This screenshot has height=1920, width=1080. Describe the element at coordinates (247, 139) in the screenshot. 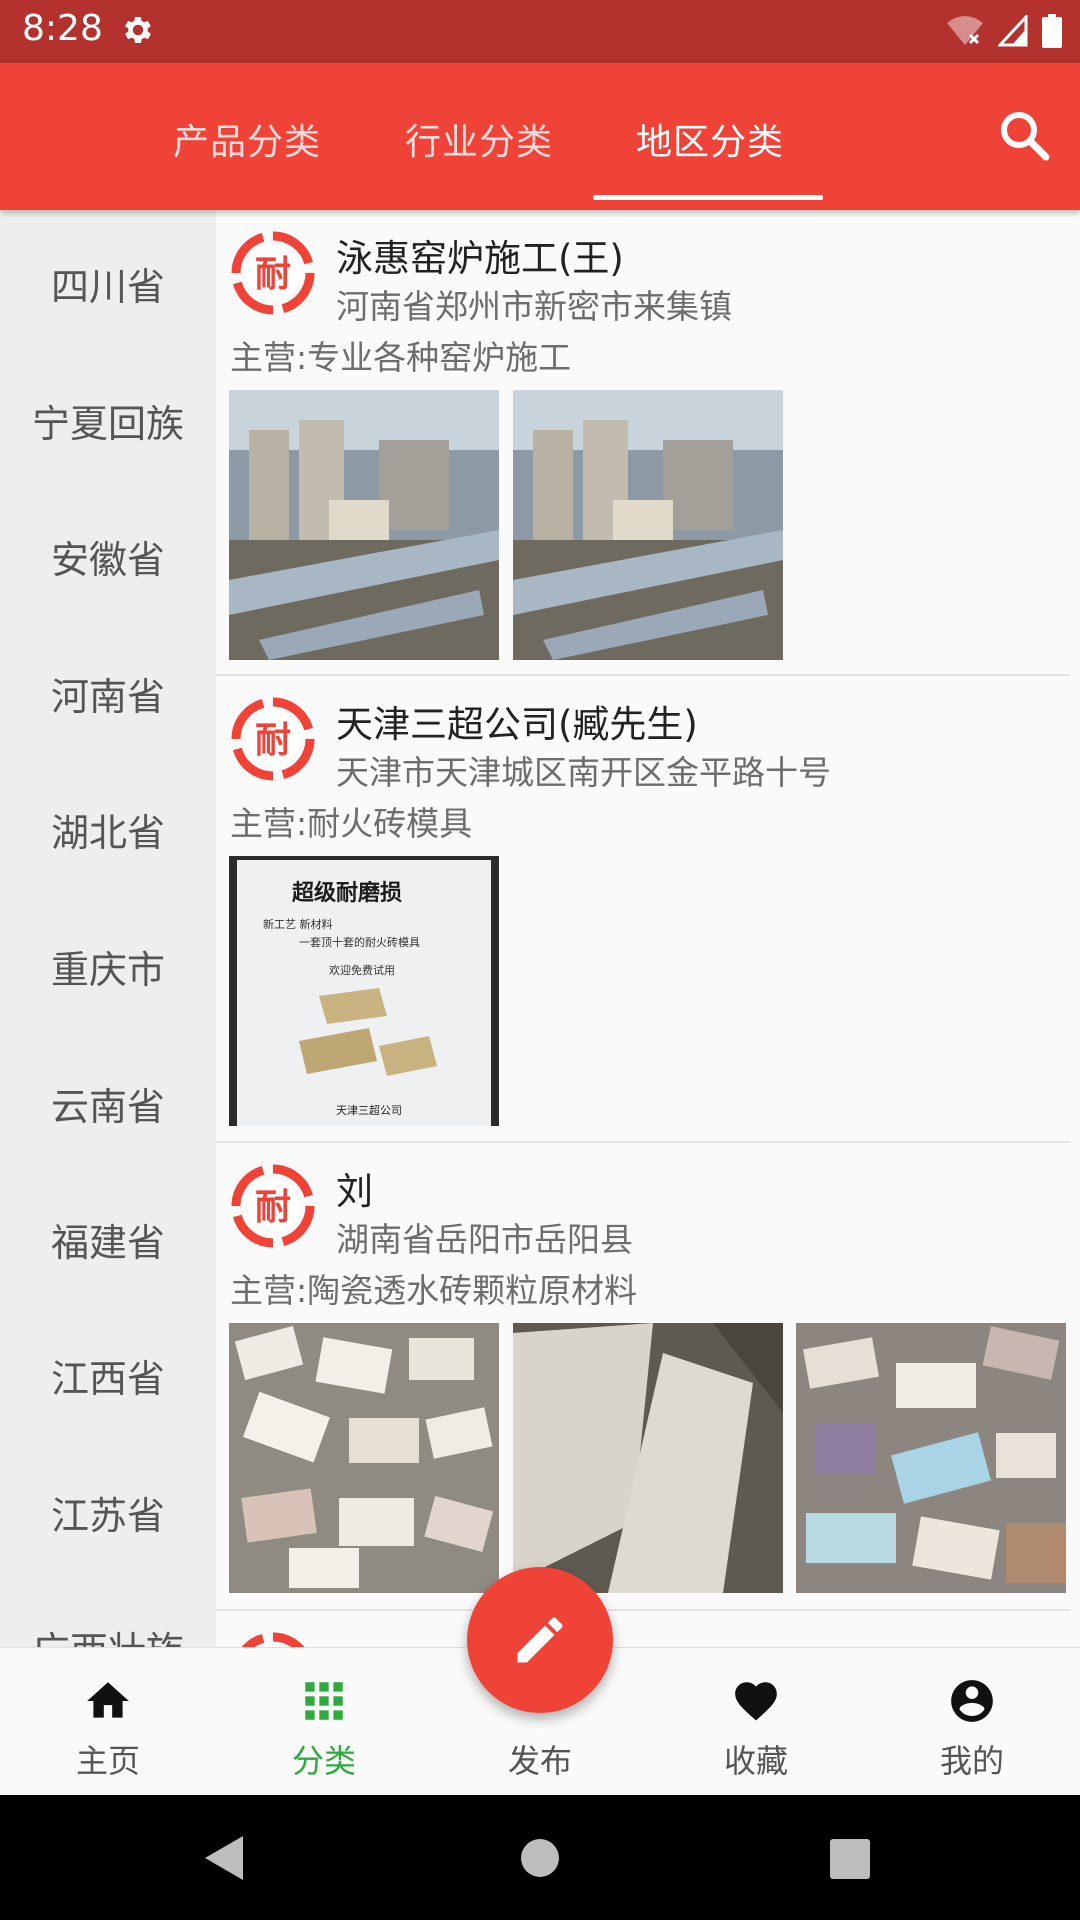

I see `tab-product-category: 产品分类` at that location.